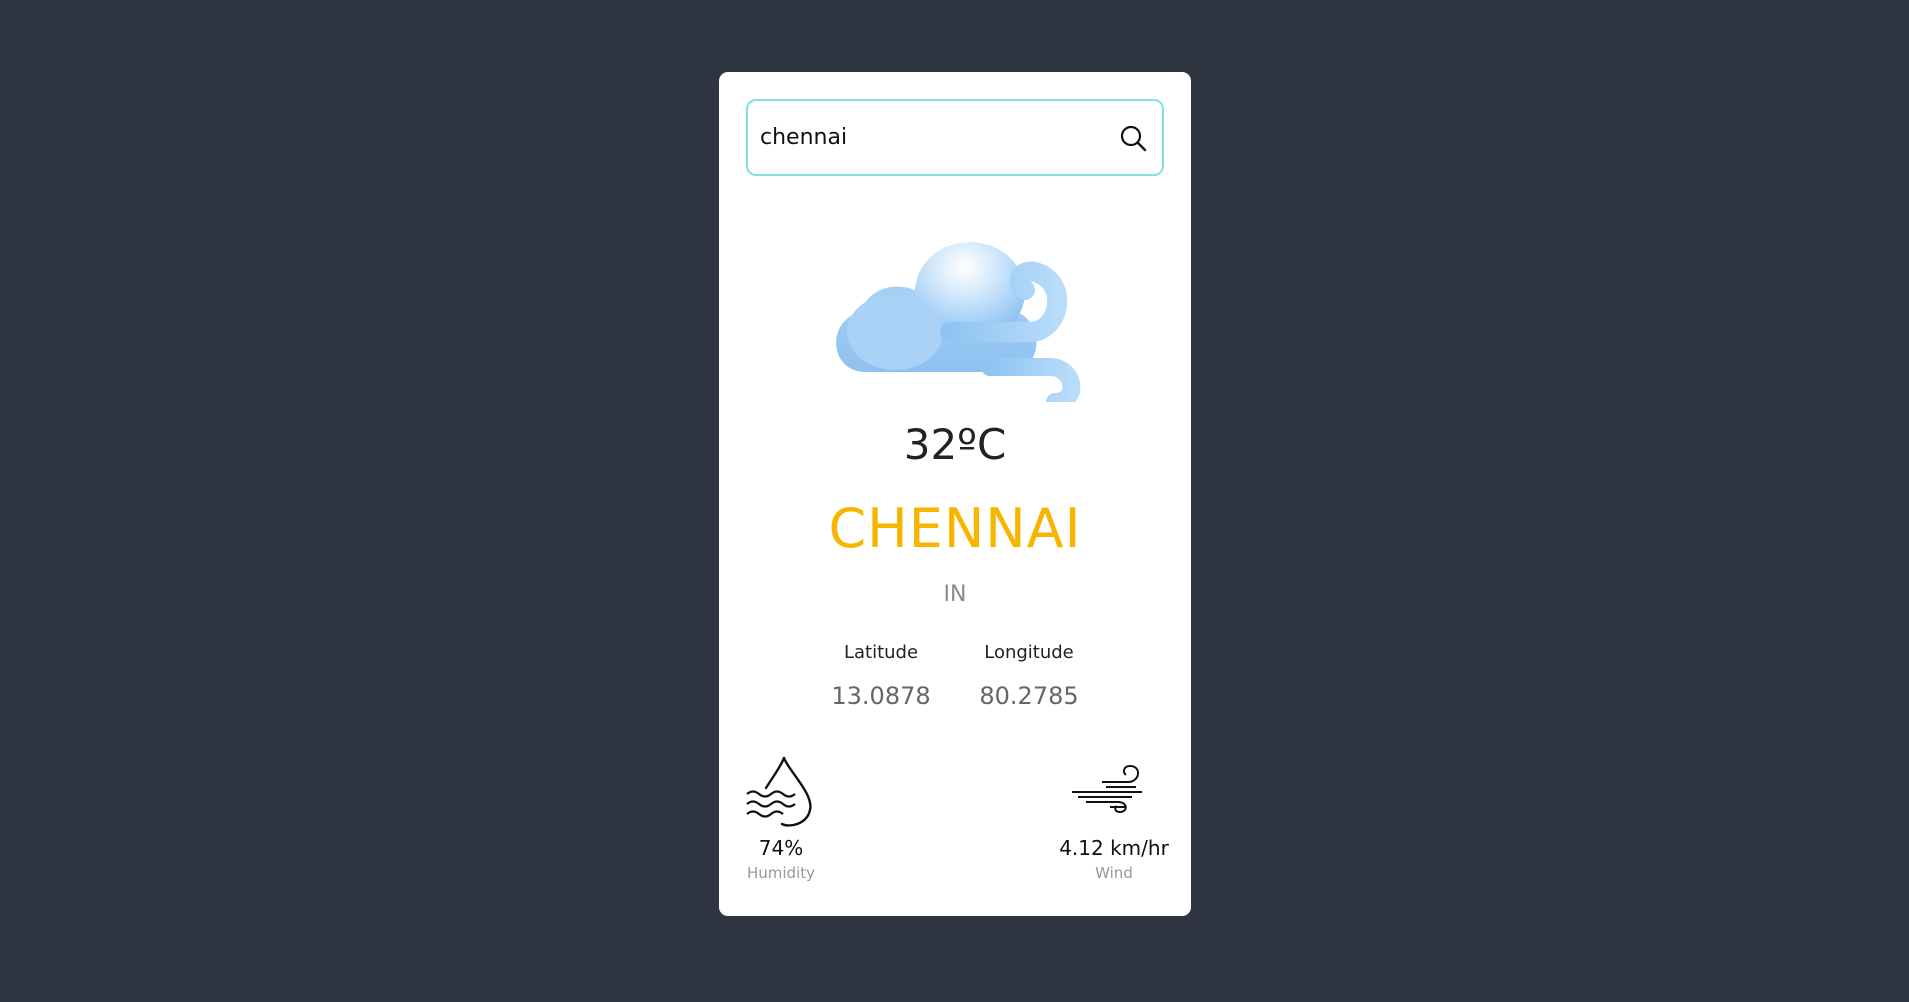  I want to click on wind-label: Wind, so click(1114, 873).